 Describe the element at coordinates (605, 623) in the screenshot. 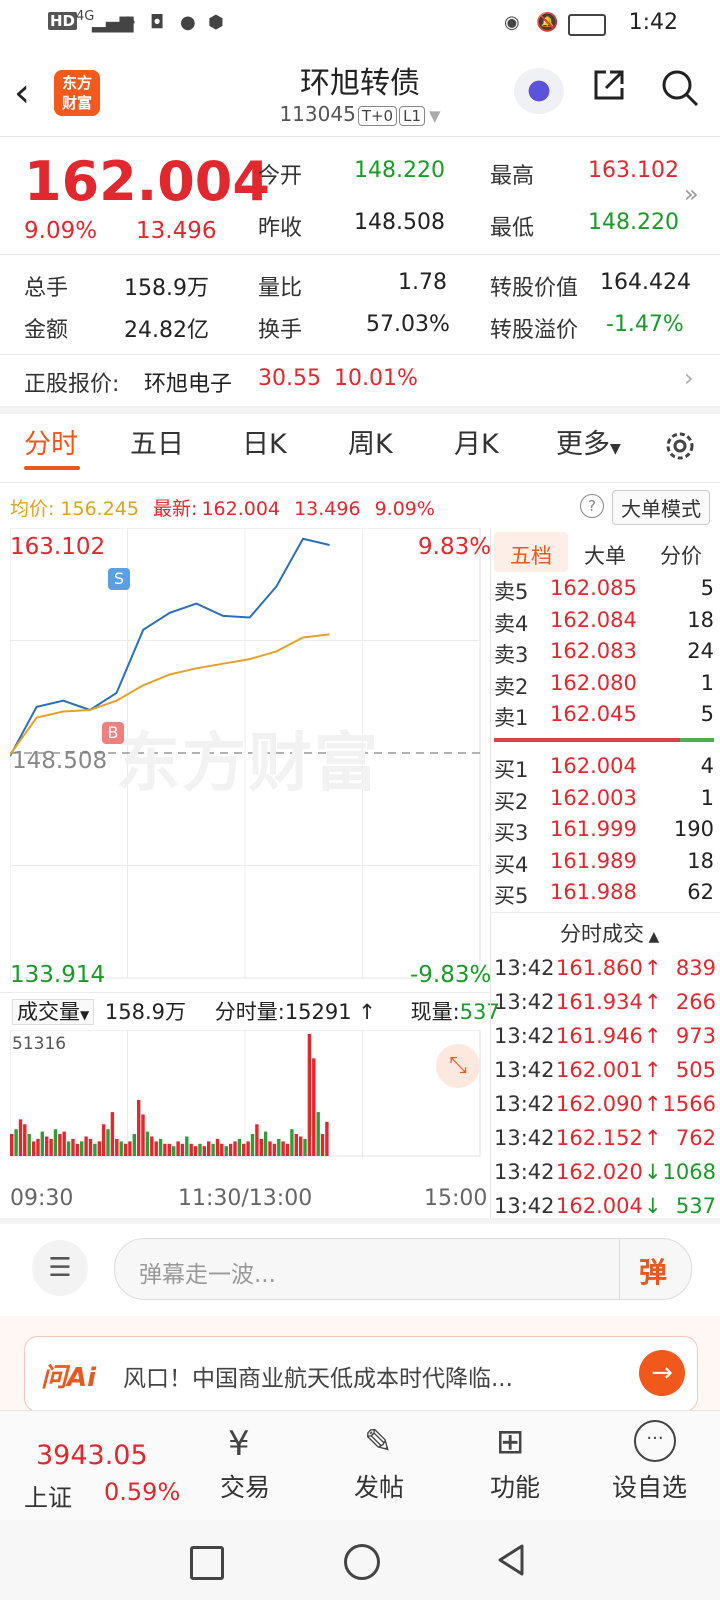

I see `ask-row: 卖4 162.084 18` at that location.